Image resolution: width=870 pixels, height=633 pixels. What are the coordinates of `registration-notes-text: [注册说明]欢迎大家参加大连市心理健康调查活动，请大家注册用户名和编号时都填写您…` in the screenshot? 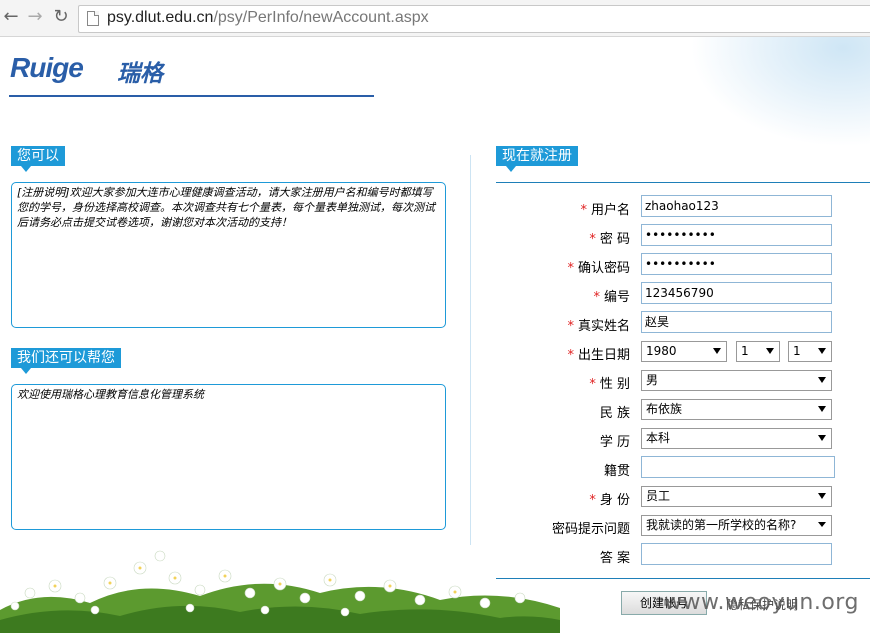 It's located at (226, 207).